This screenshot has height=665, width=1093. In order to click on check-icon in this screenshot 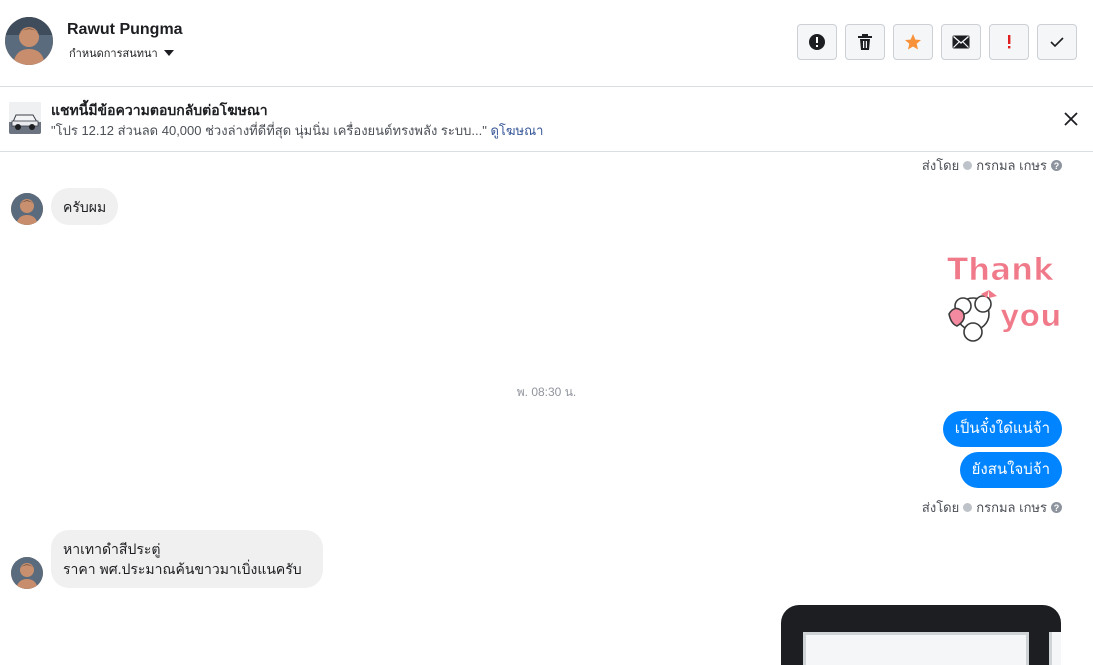, I will do `click(1057, 42)`.